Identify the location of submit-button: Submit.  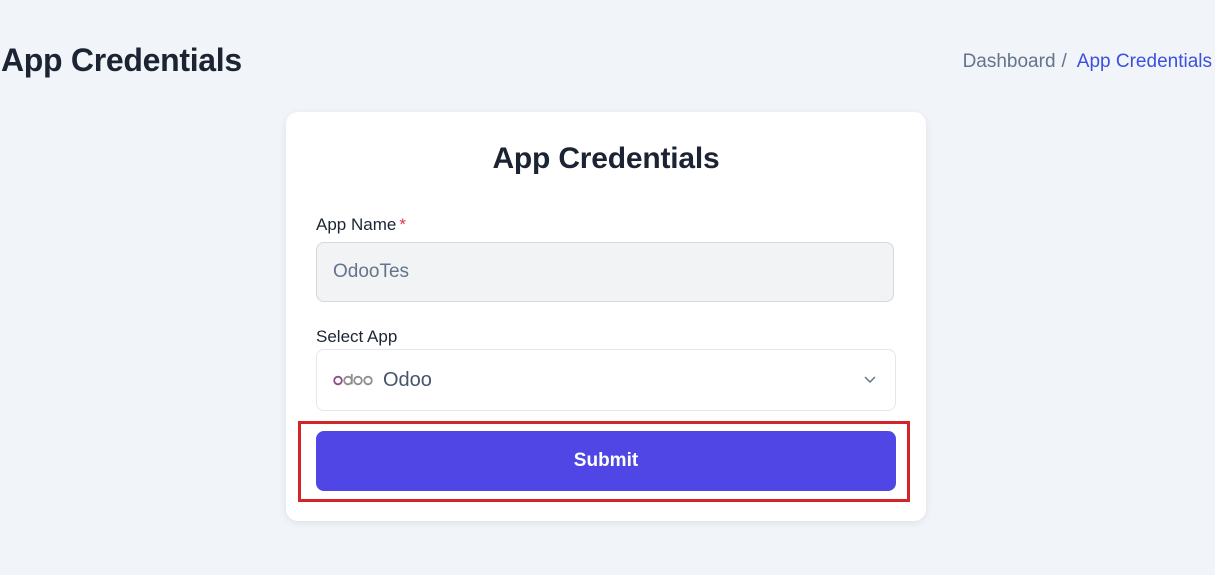
(606, 461).